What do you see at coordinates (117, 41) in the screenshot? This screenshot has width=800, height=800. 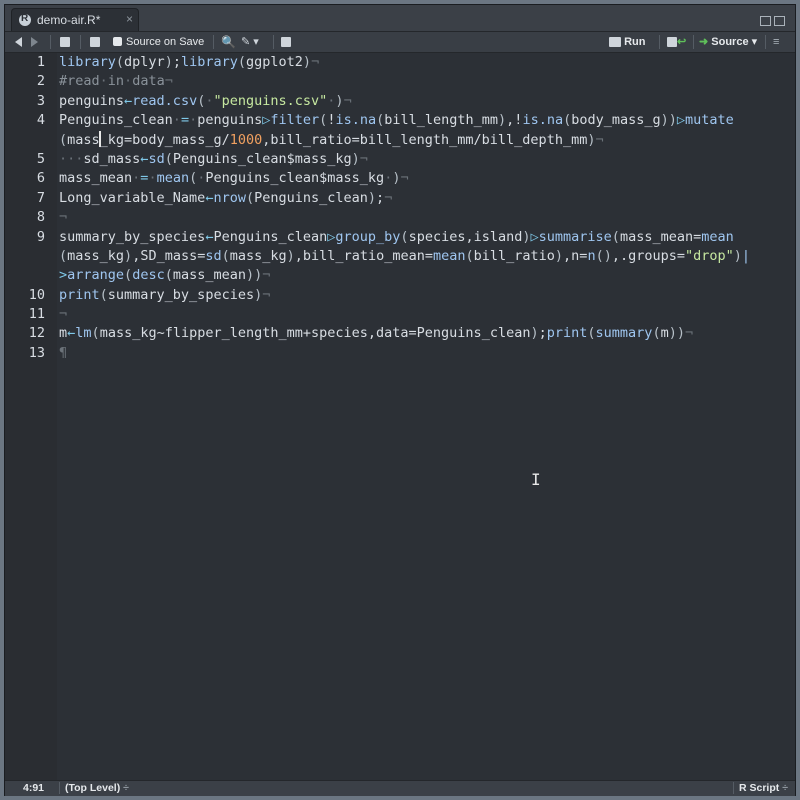 I see `checkbox-icon` at bounding box center [117, 41].